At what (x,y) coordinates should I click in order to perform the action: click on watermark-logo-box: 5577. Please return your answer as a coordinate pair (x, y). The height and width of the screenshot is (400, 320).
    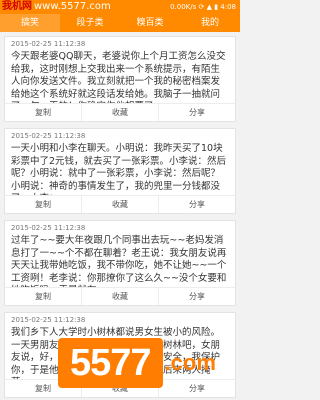
    Looking at the image, I should click on (110, 363).